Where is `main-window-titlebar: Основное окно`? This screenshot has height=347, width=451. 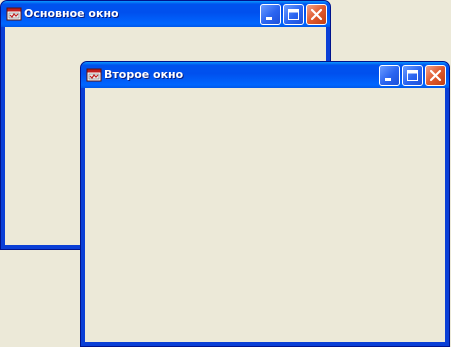 main-window-titlebar: Основное окно is located at coordinates (165, 14).